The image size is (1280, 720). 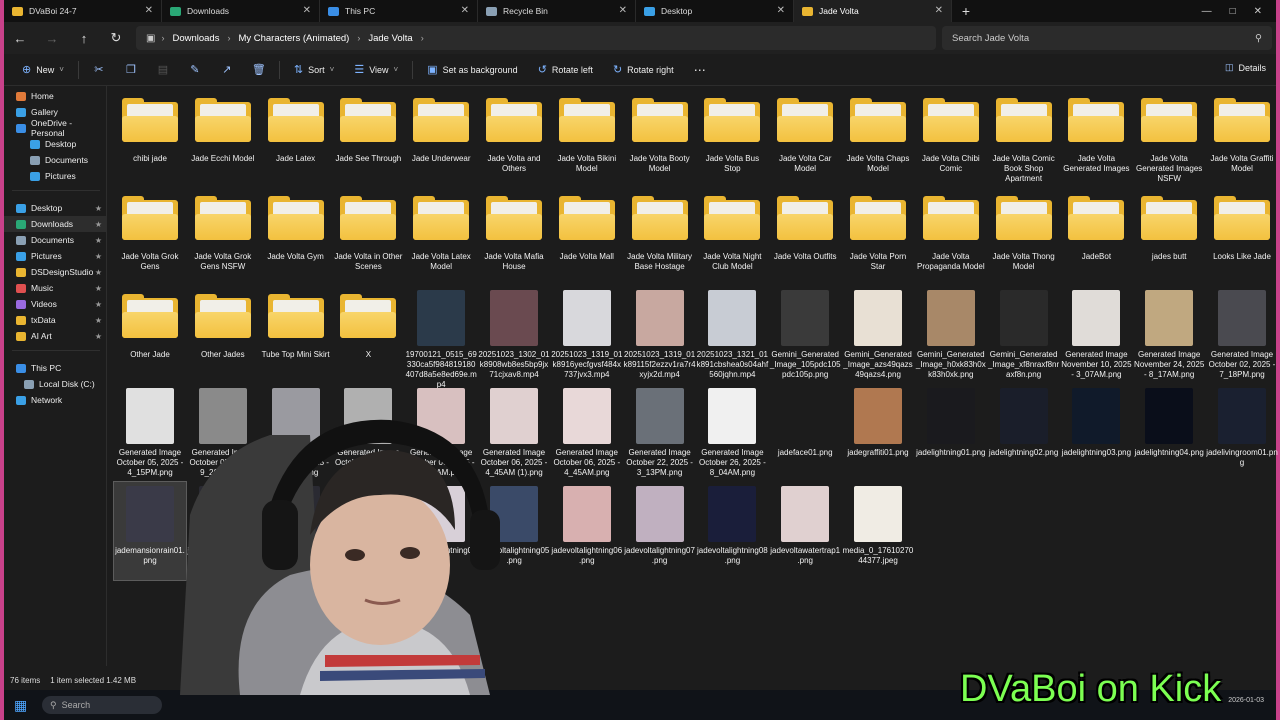 I want to click on folder-item: jades butt, so click(x=1169, y=237).